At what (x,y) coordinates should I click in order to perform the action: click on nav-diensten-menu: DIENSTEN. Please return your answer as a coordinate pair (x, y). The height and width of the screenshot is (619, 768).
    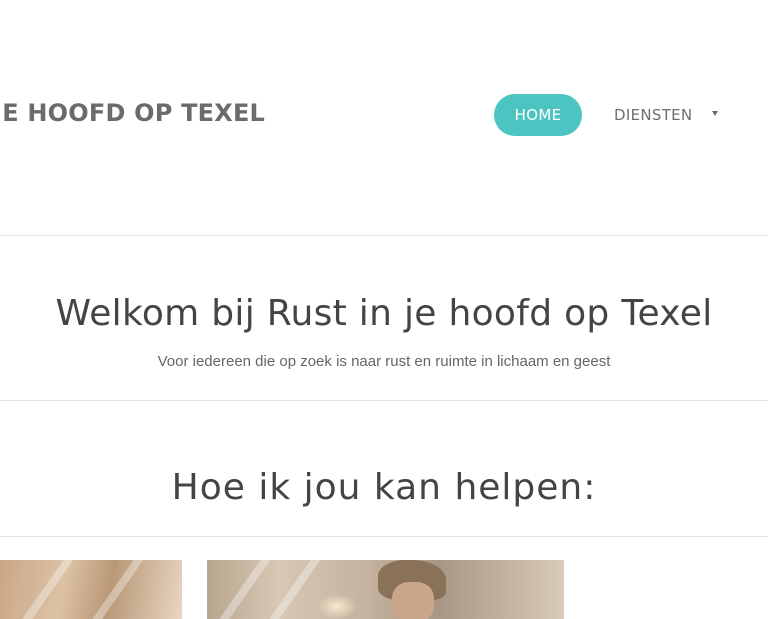
    Looking at the image, I should click on (666, 115).